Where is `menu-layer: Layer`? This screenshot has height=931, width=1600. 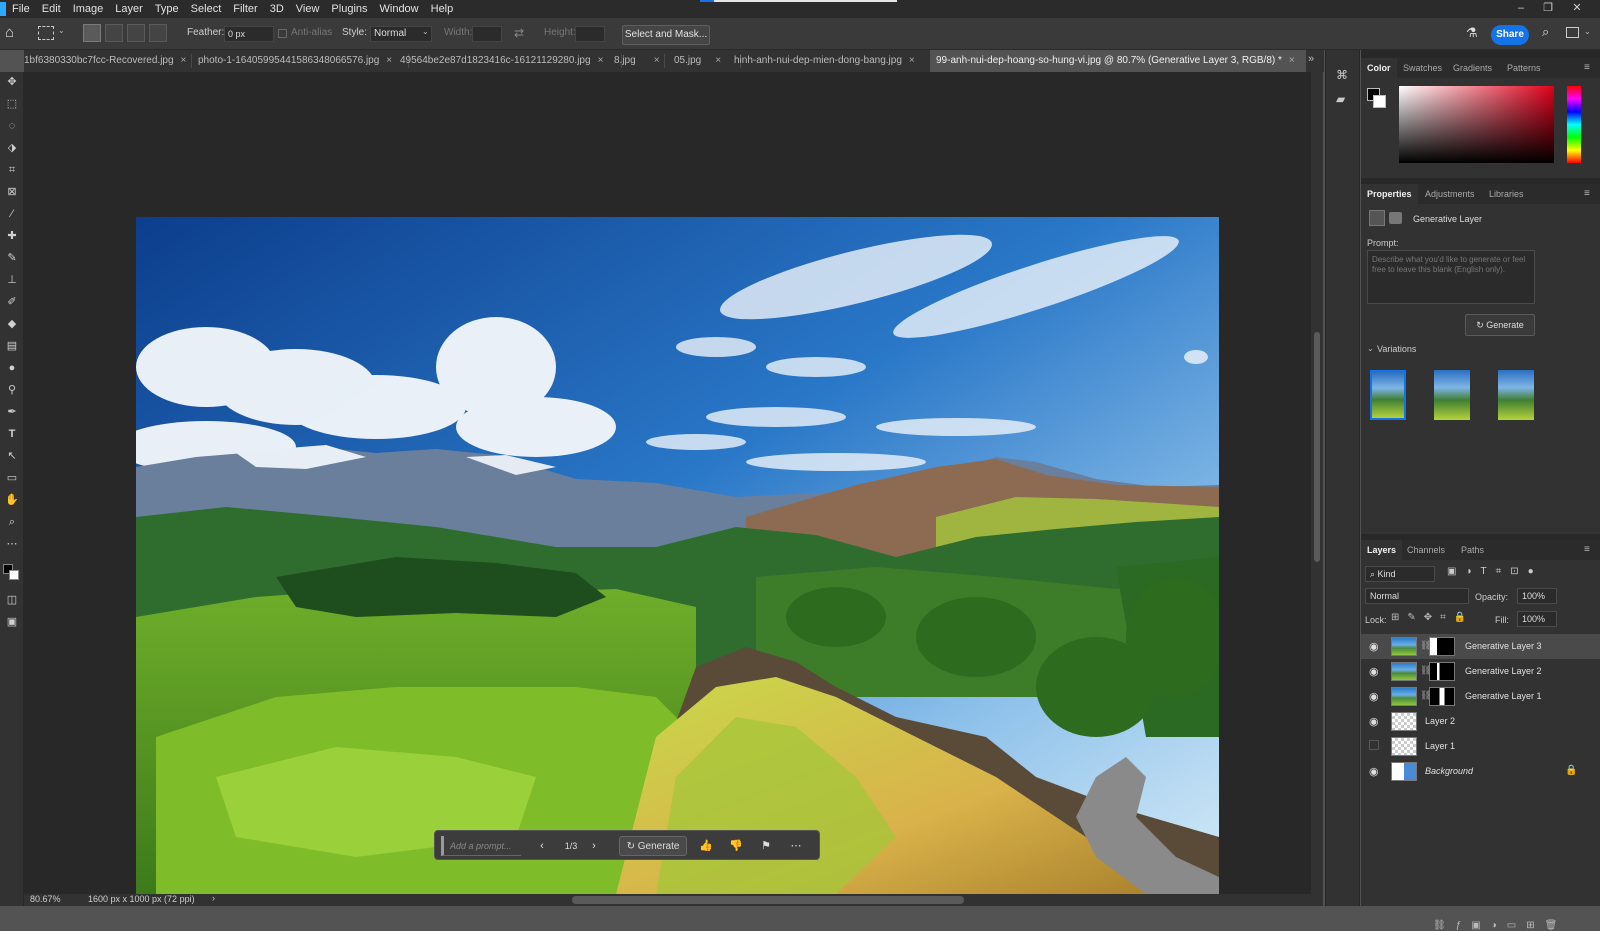 menu-layer: Layer is located at coordinates (129, 9).